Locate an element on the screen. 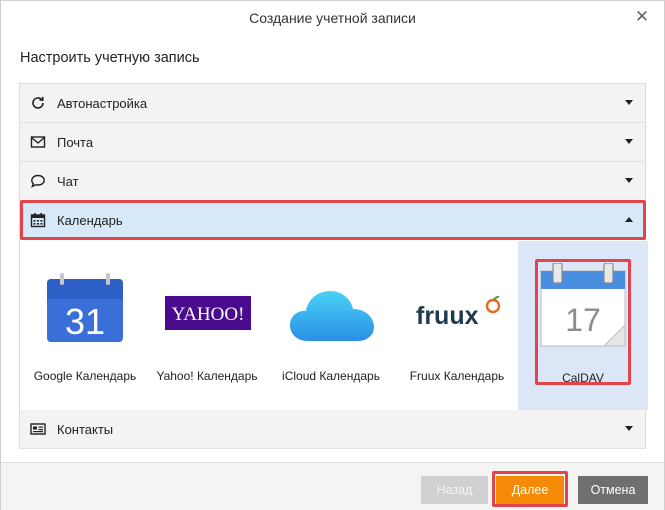 The height and width of the screenshot is (510, 665). provider-label: CalDAV is located at coordinates (583, 378).